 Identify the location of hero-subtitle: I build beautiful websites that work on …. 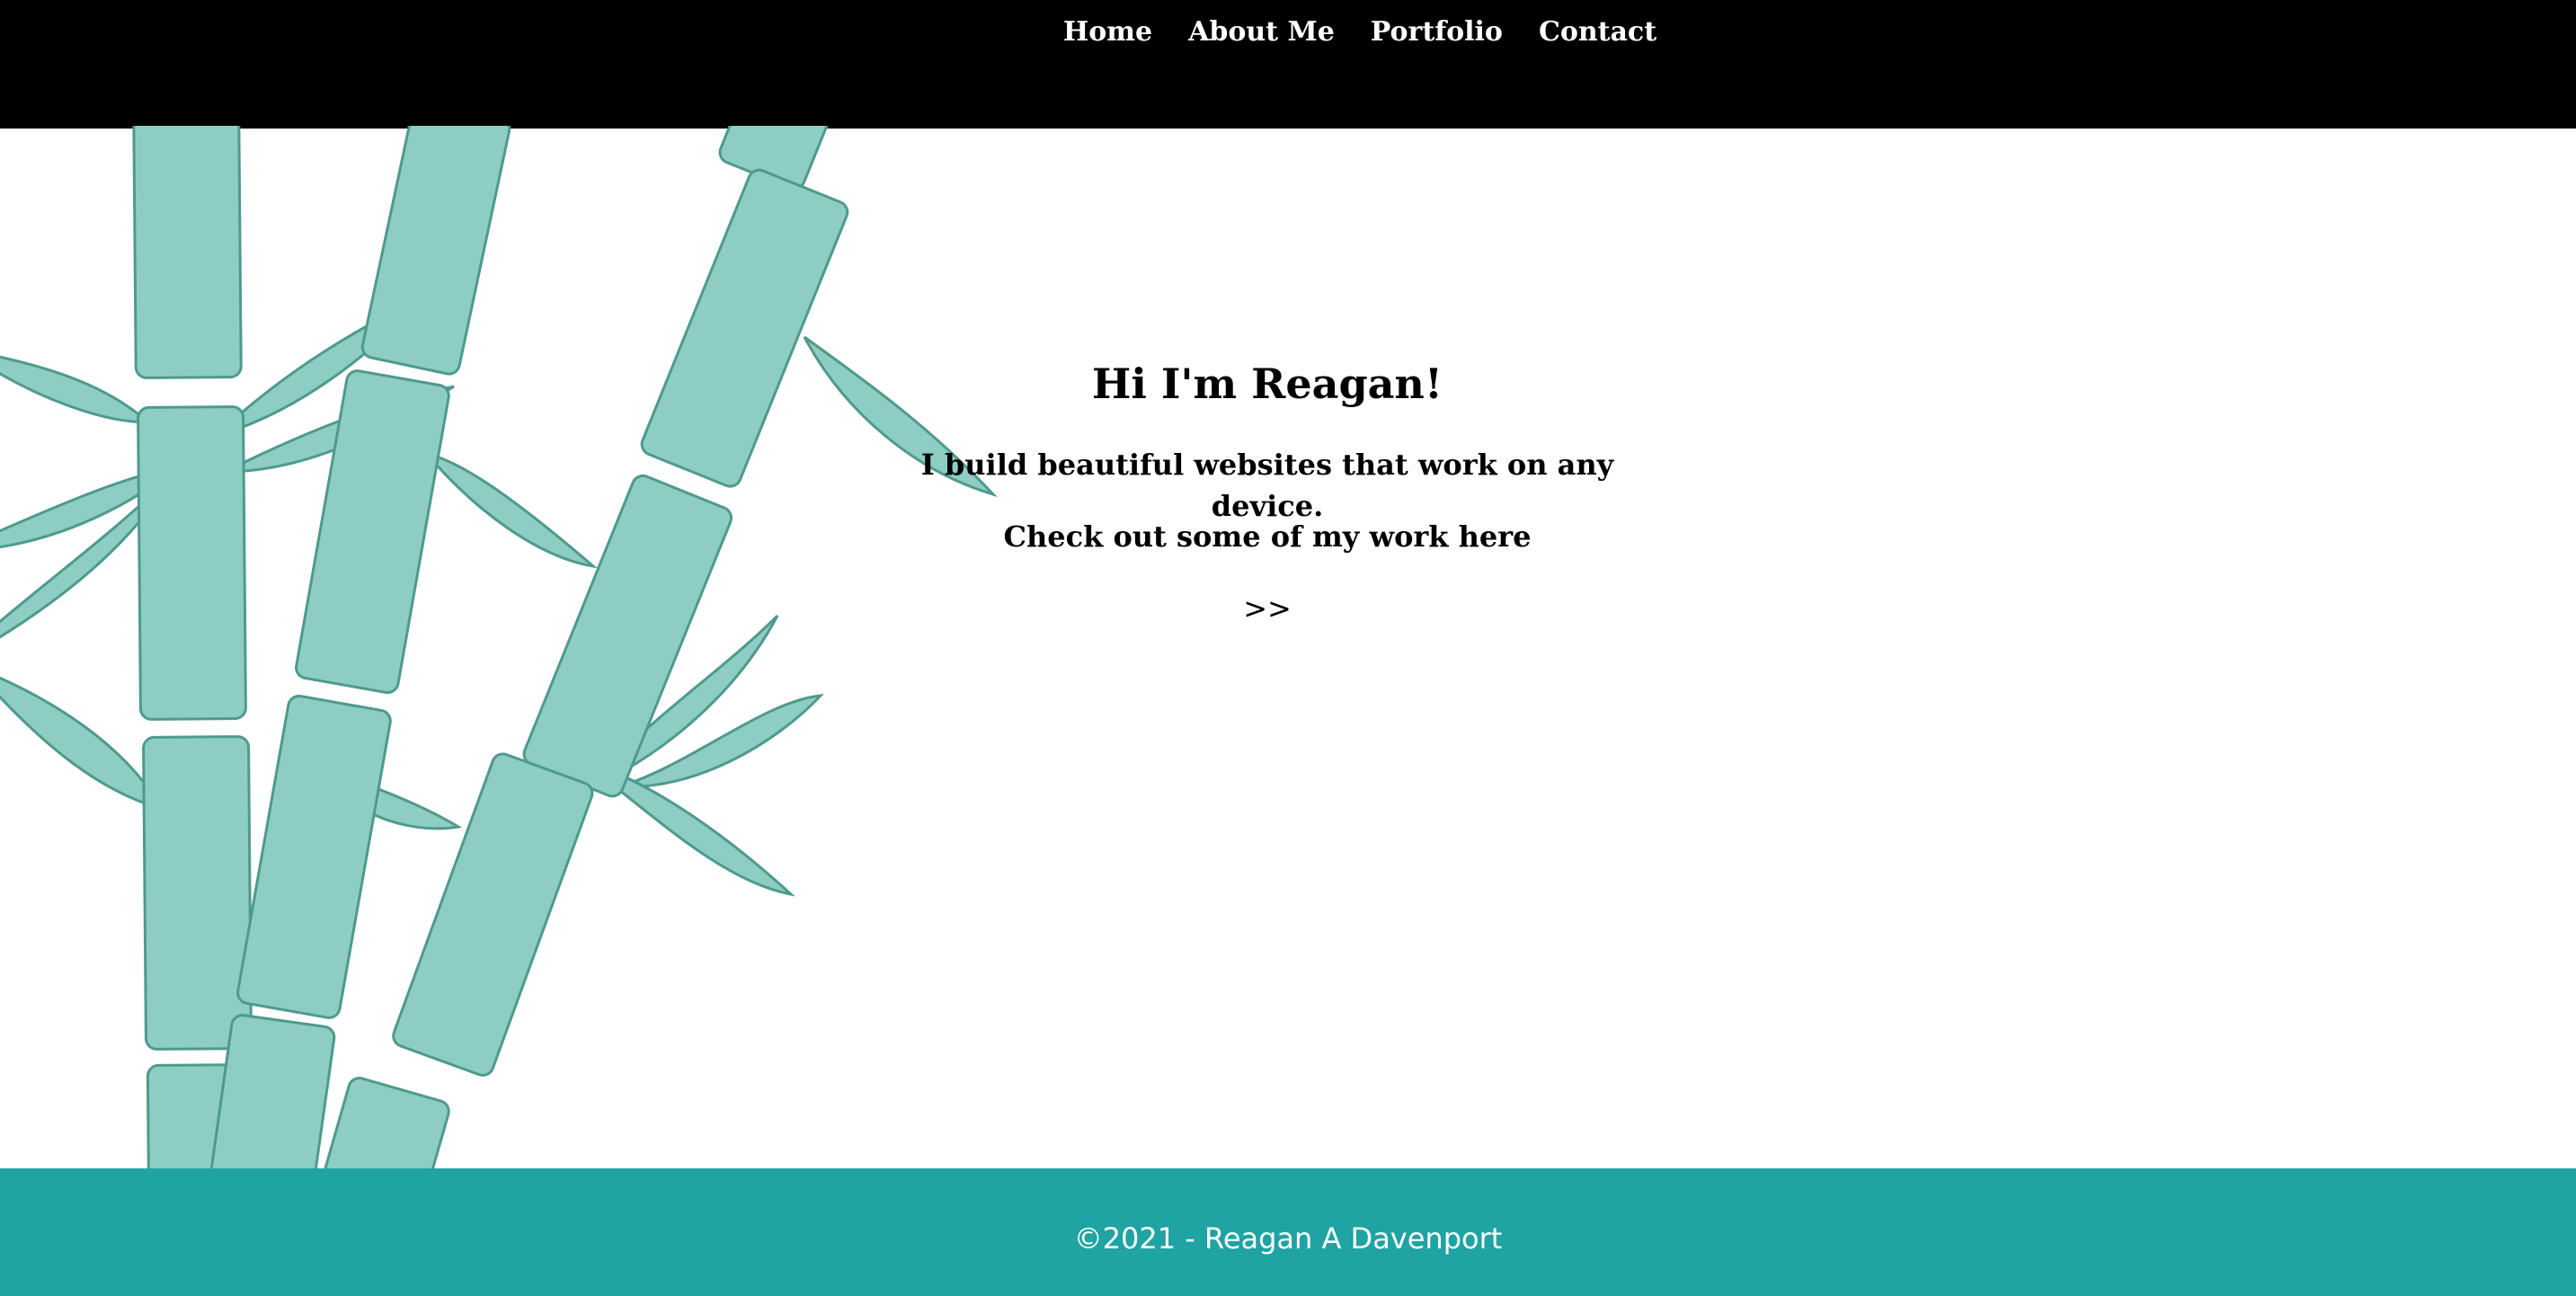
(1267, 485).